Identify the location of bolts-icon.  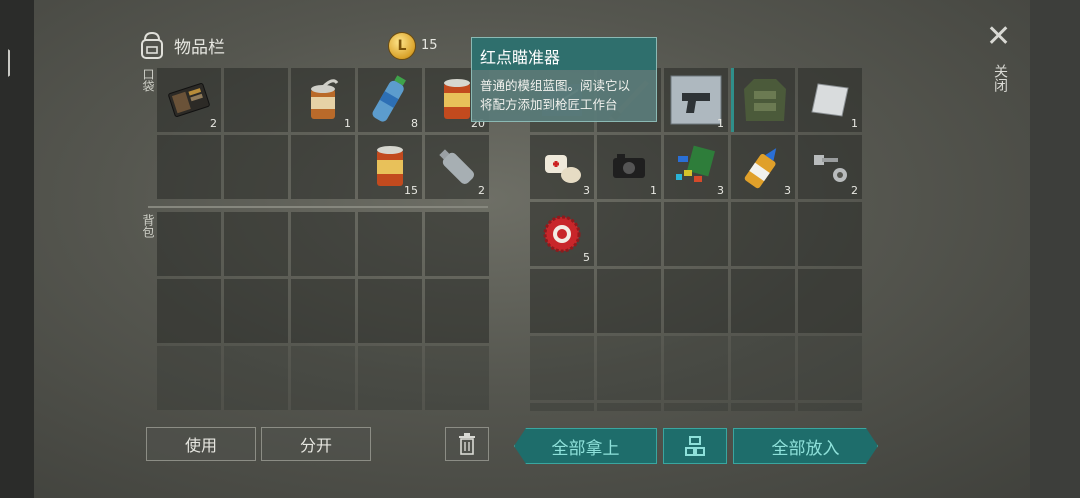
(830, 167).